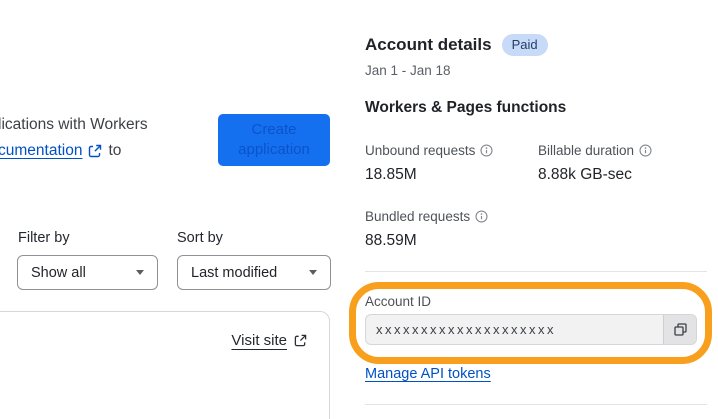 This screenshot has width=718, height=419. What do you see at coordinates (58, 272) in the screenshot?
I see `filter-dropdown-value: Show all` at bounding box center [58, 272].